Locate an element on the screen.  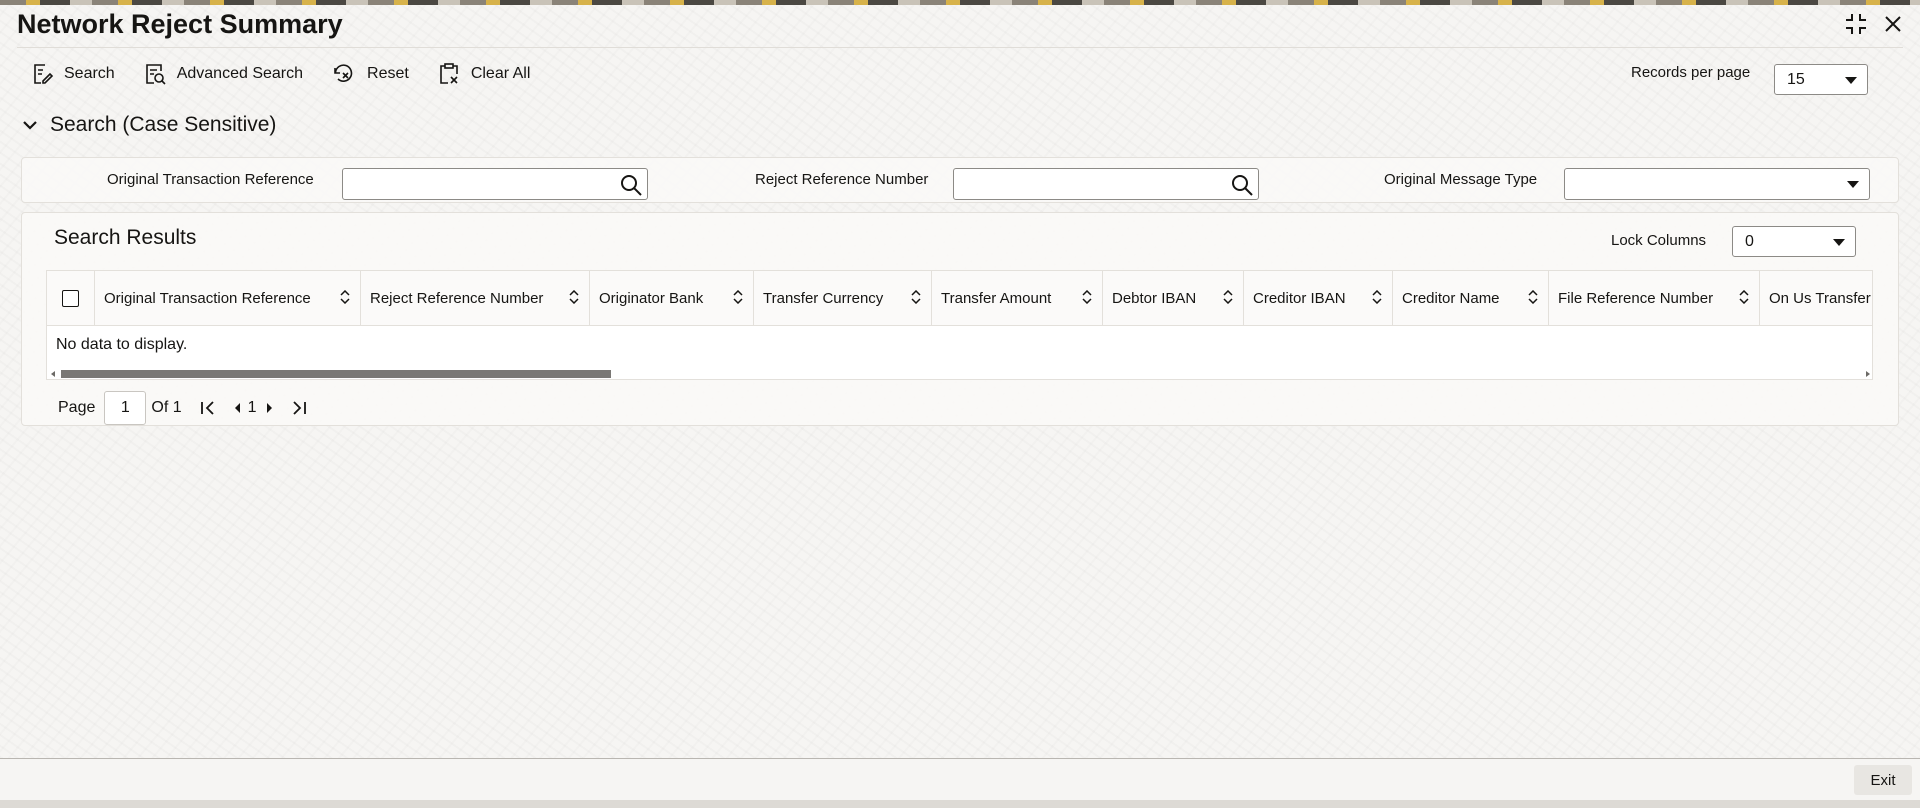
search-section-title: Search (Case Sensitive) is located at coordinates (163, 124).